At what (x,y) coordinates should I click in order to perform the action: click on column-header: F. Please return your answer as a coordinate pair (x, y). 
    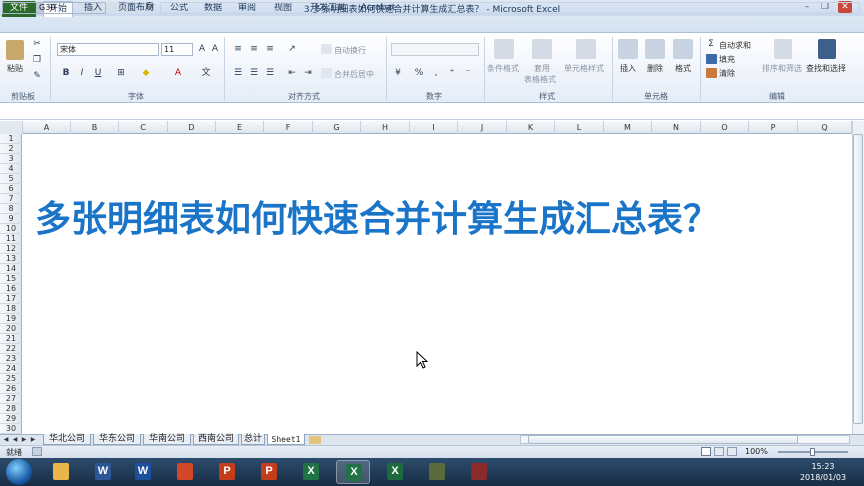
    Looking at the image, I should click on (288, 127).